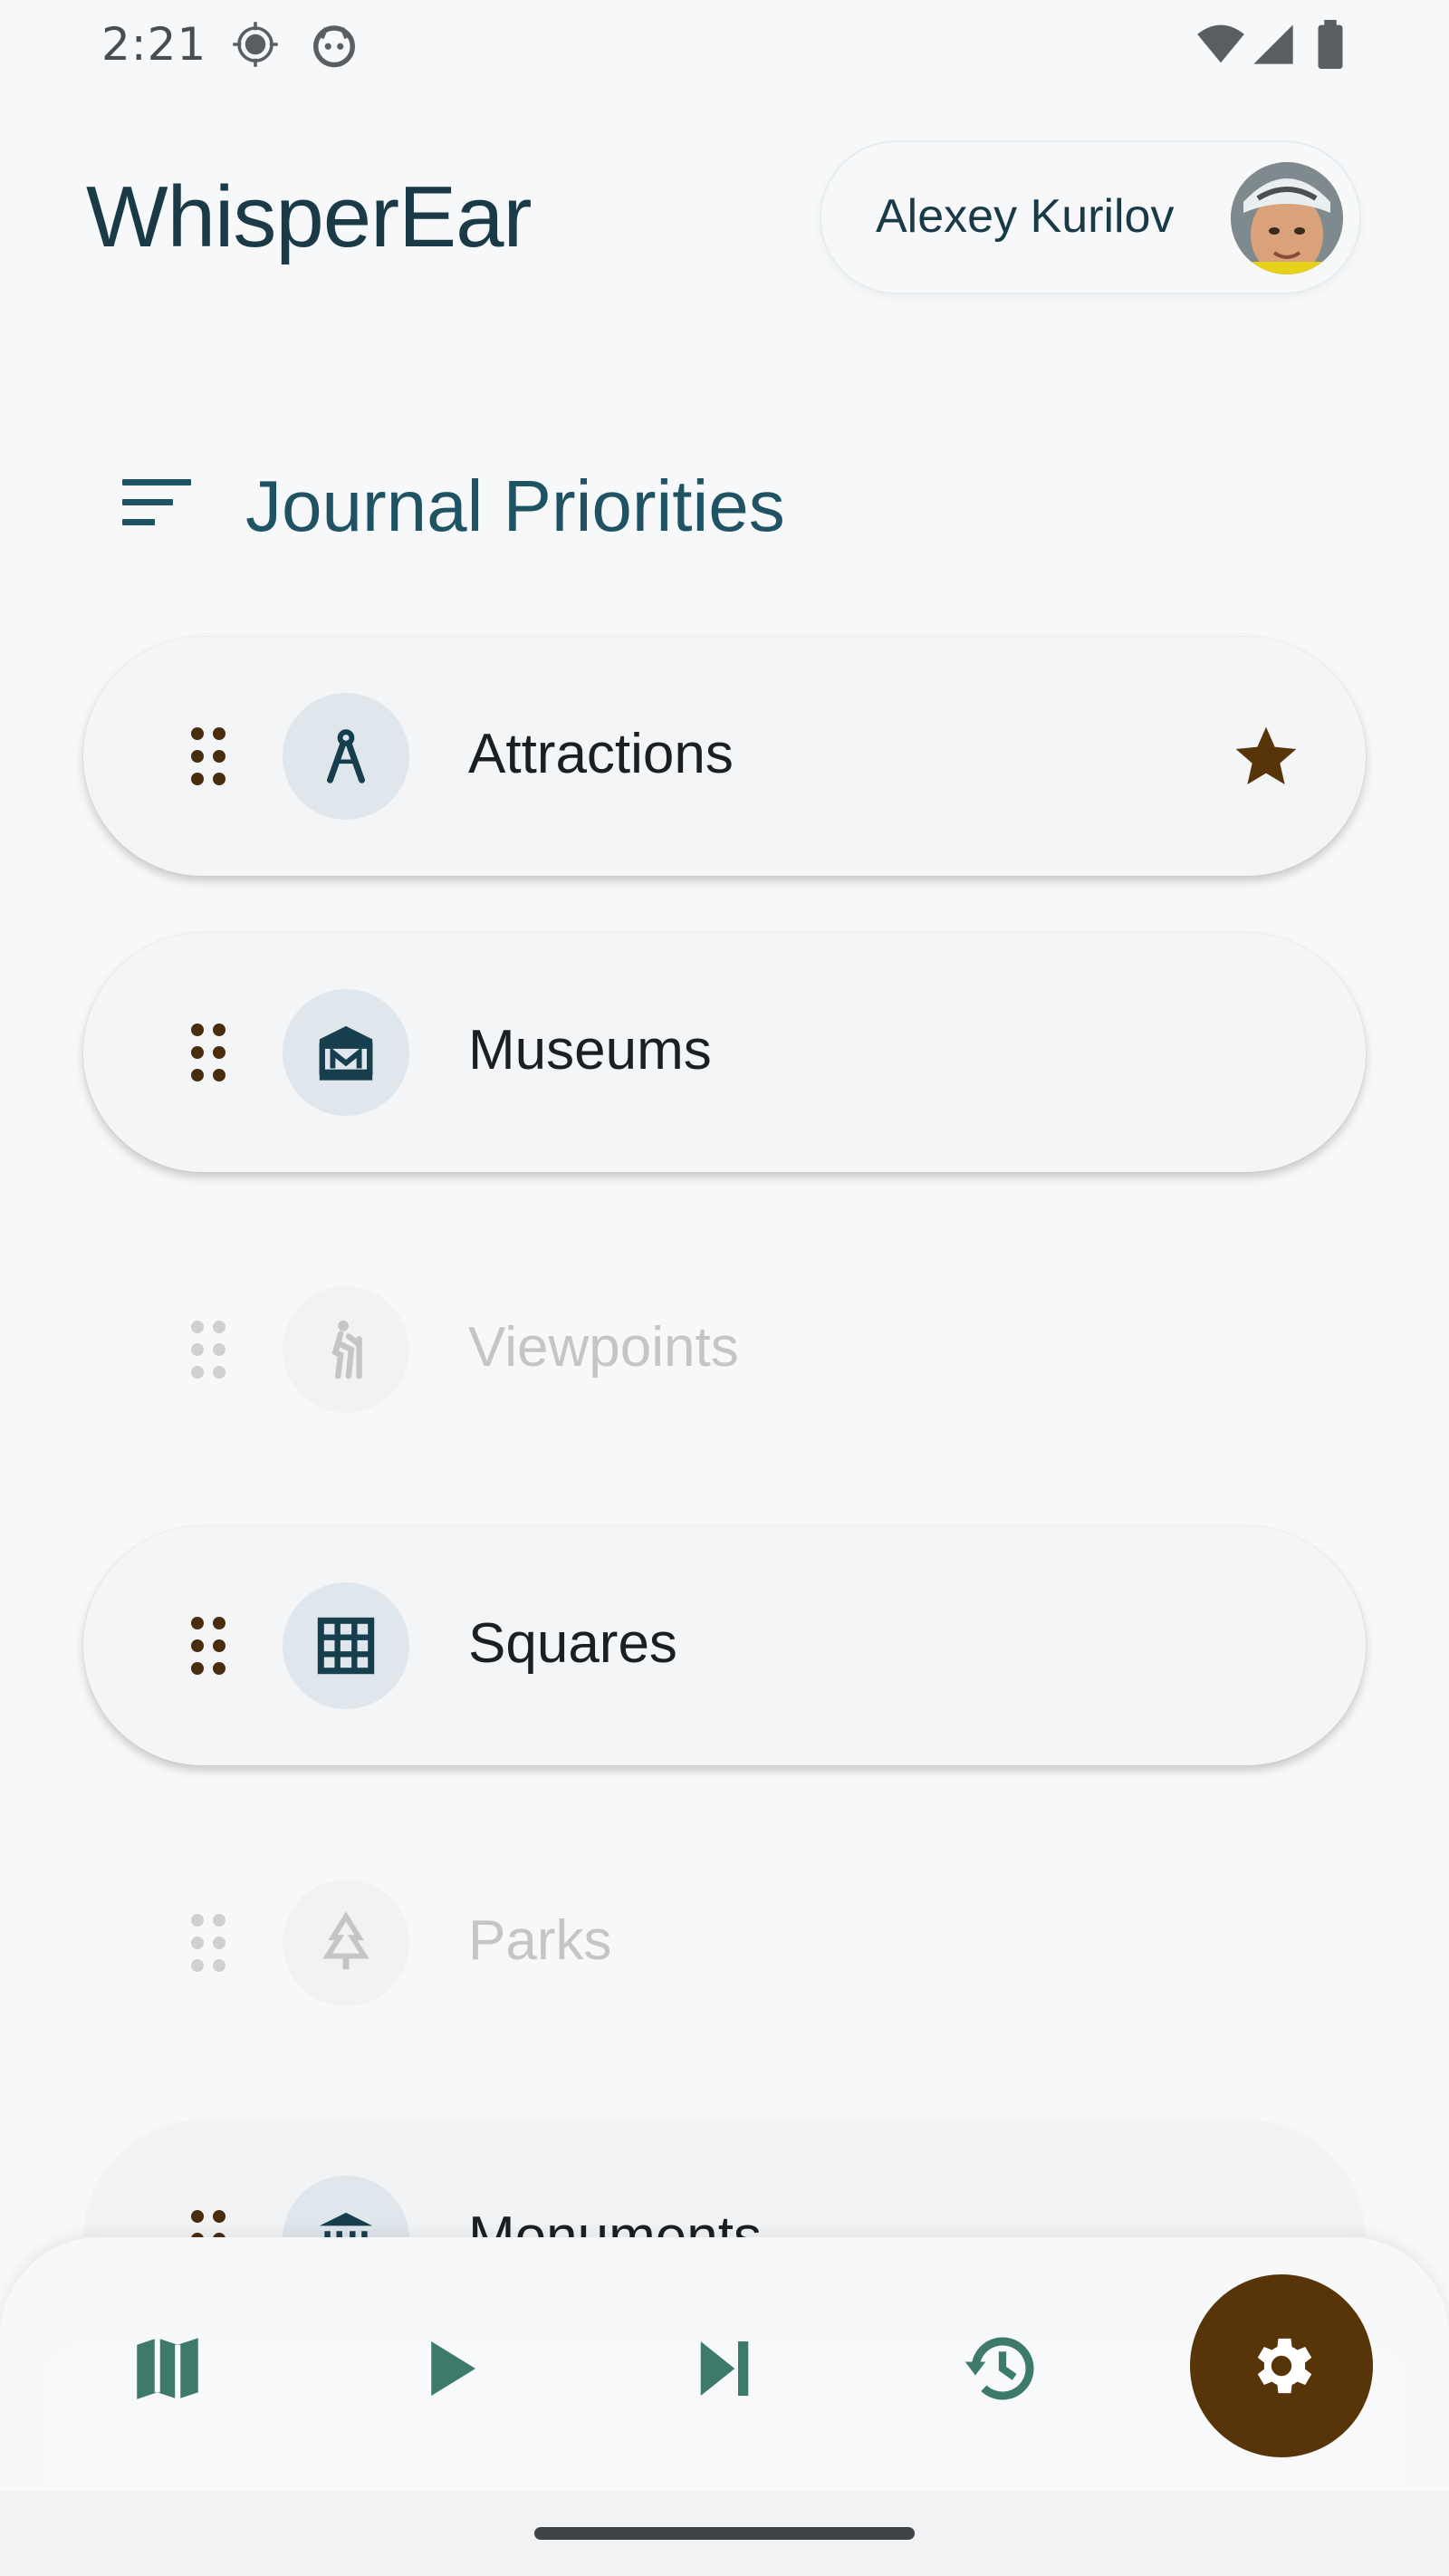 The image size is (1449, 2576). Describe the element at coordinates (154, 44) in the screenshot. I see `status-time: 2:21` at that location.